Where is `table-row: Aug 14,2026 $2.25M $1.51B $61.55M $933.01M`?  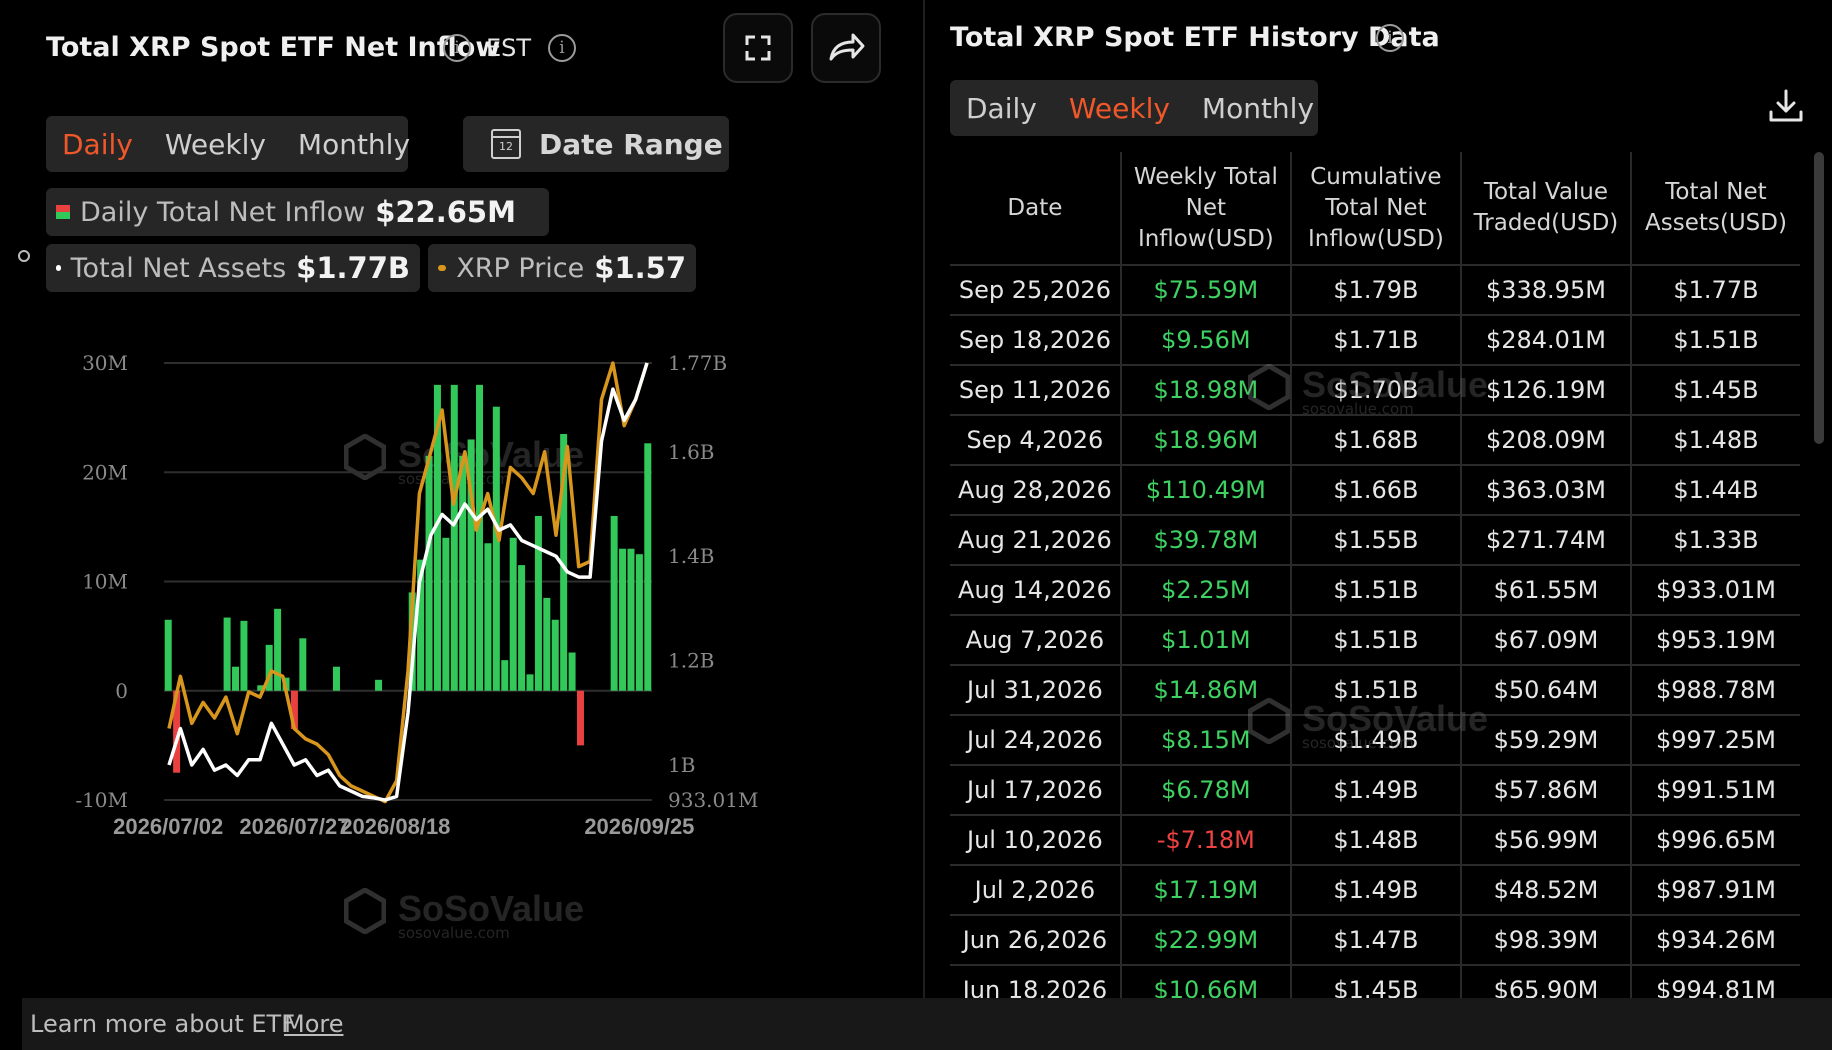 table-row: Aug 14,2026 $2.25M $1.51B $61.55M $933.01M is located at coordinates (1375, 590).